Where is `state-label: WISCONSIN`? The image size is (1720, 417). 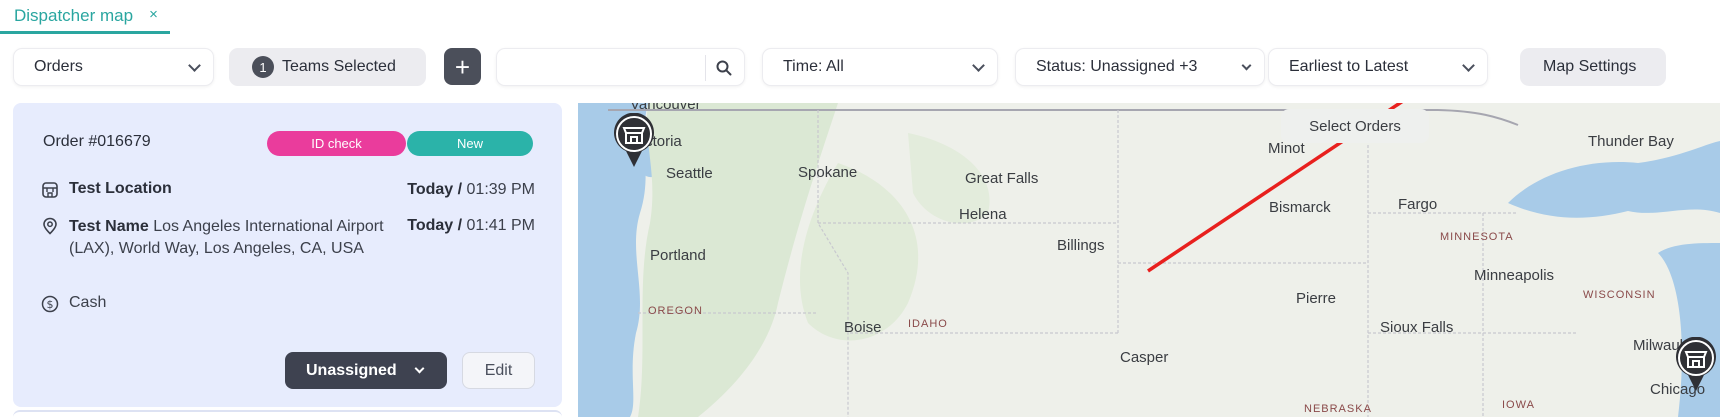 state-label: WISCONSIN is located at coordinates (1619, 295).